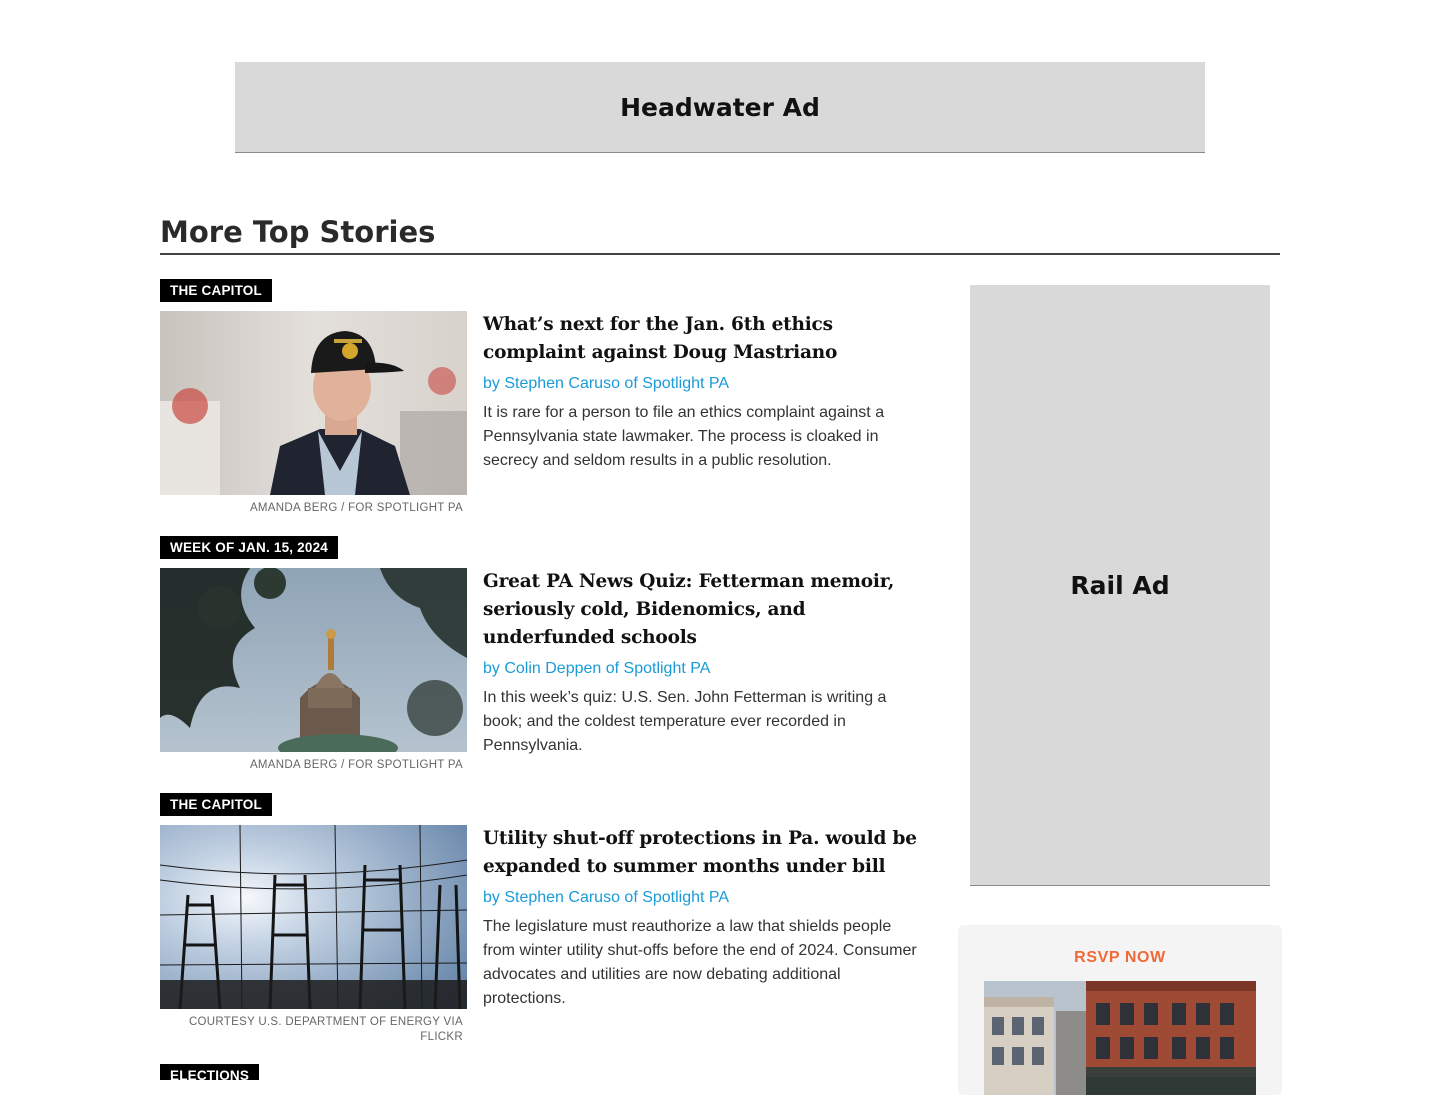  Describe the element at coordinates (540, 1072) in the screenshot. I see `story-card: ELECTIONS` at that location.